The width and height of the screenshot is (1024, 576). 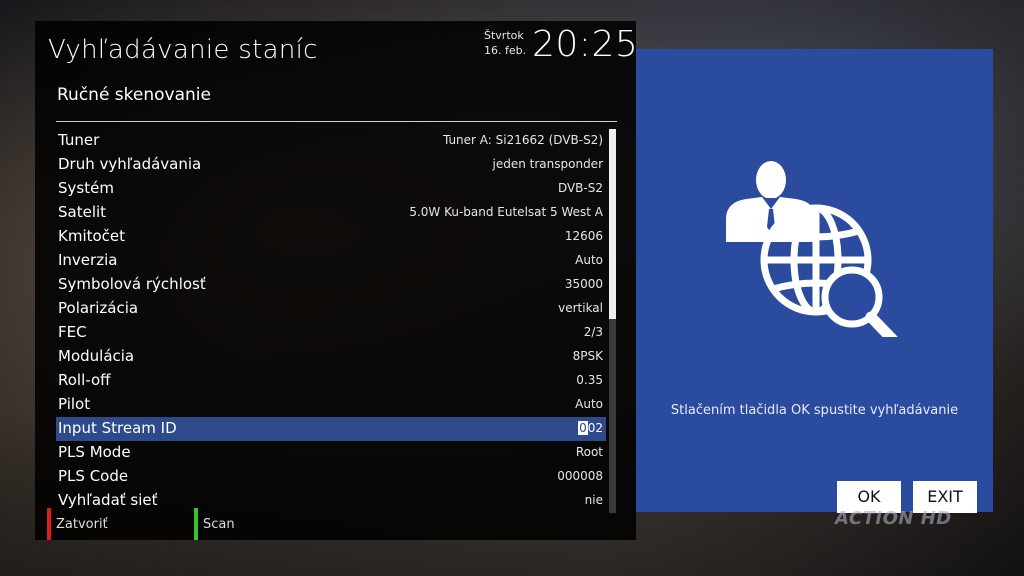 I want to click on setting-row-network-search: Vyhľadať sieť nie, so click(x=331, y=501).